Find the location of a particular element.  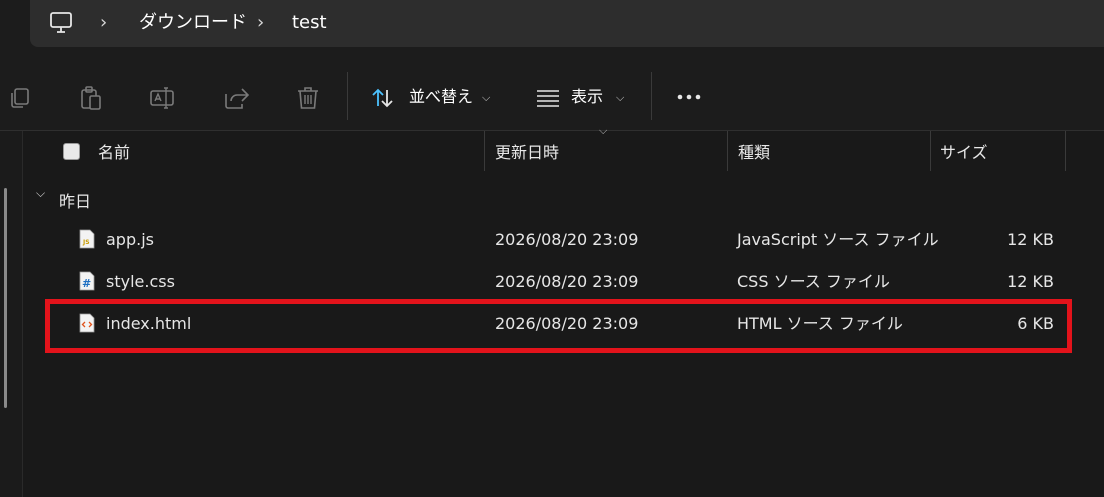

sort-indicator-icon: ⌵ is located at coordinates (603, 130).